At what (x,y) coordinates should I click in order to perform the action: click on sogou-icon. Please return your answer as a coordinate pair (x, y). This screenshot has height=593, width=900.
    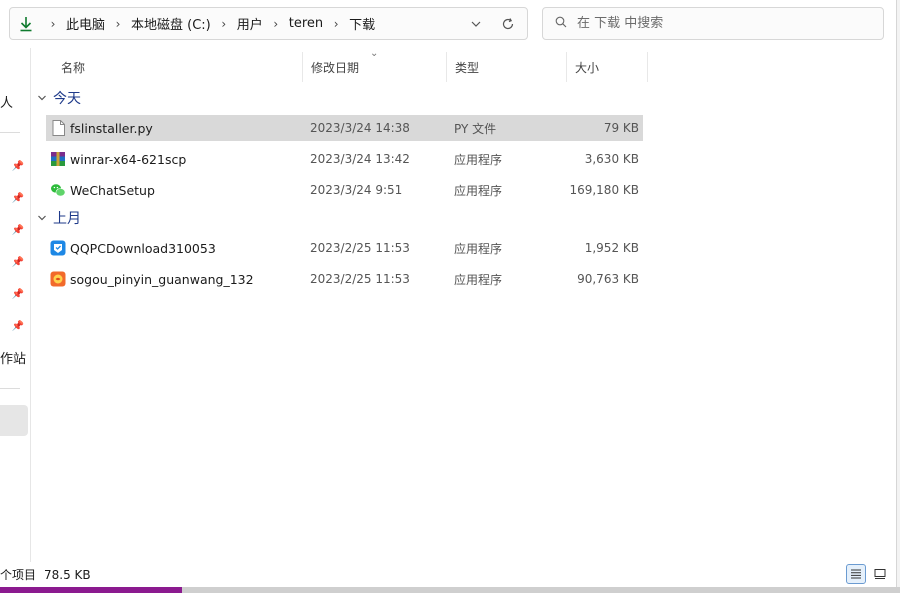
    Looking at the image, I should click on (58, 279).